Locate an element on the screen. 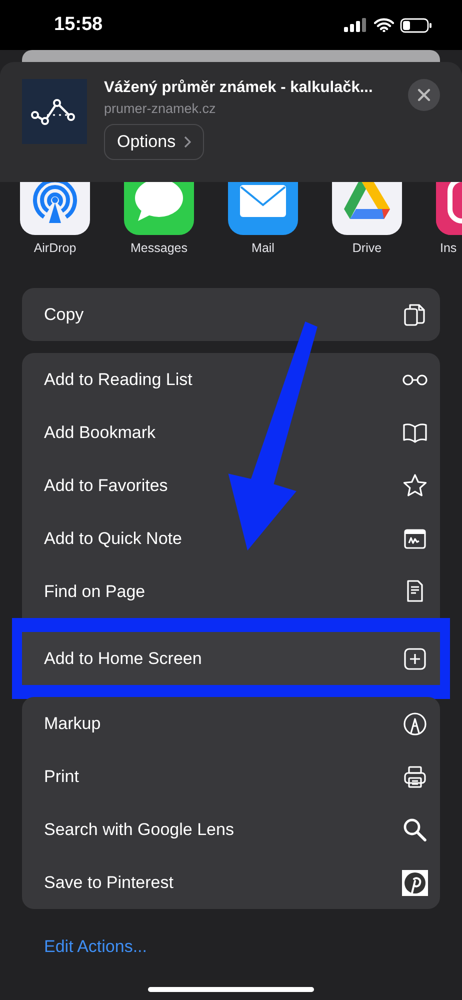 Image resolution: width=462 pixels, height=1000 pixels. plus-square-icon is located at coordinates (415, 659).